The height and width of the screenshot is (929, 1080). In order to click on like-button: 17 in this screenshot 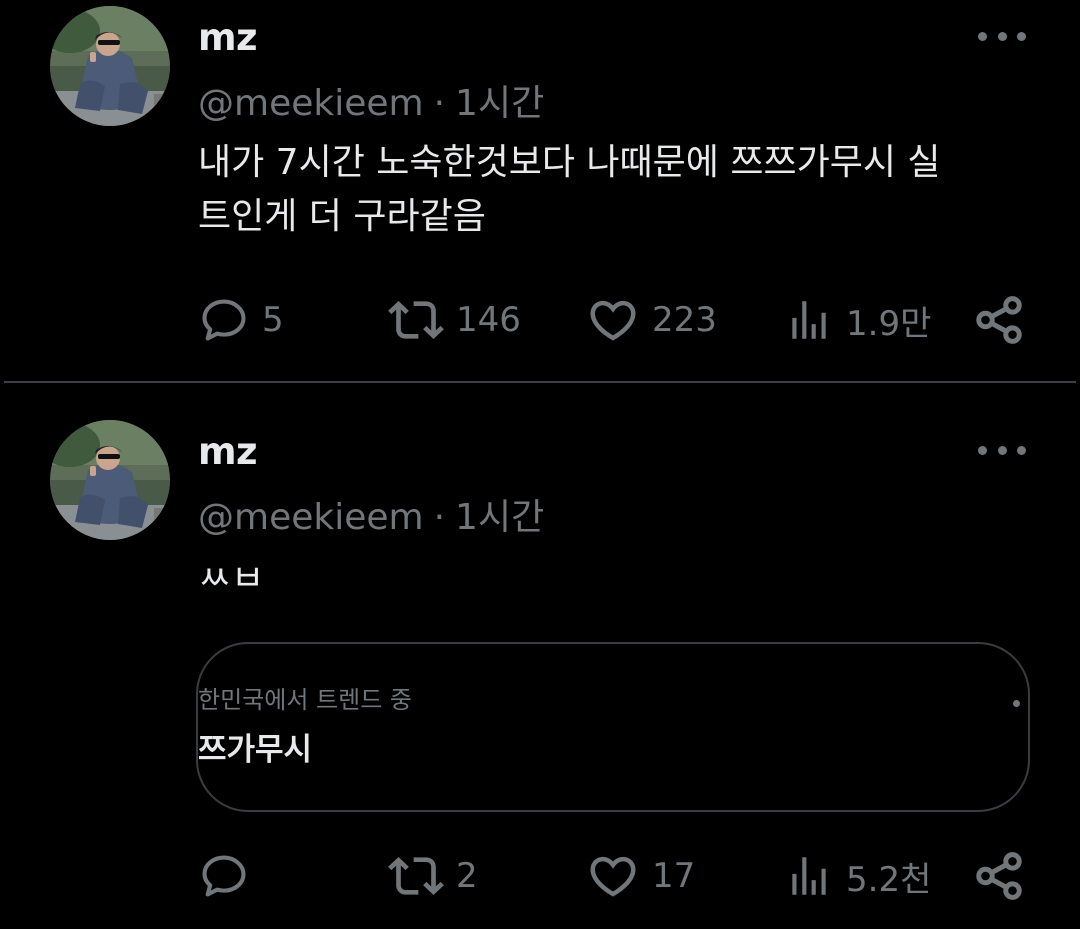, I will do `click(640, 876)`.